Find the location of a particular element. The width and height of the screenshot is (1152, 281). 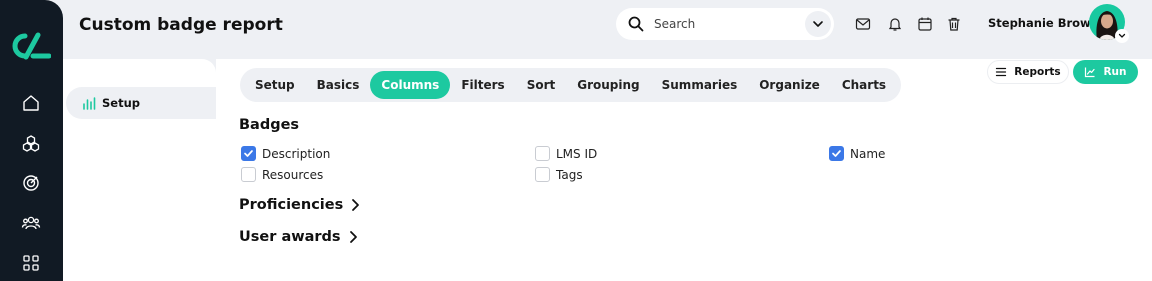

section-title-text: Badges is located at coordinates (269, 125).